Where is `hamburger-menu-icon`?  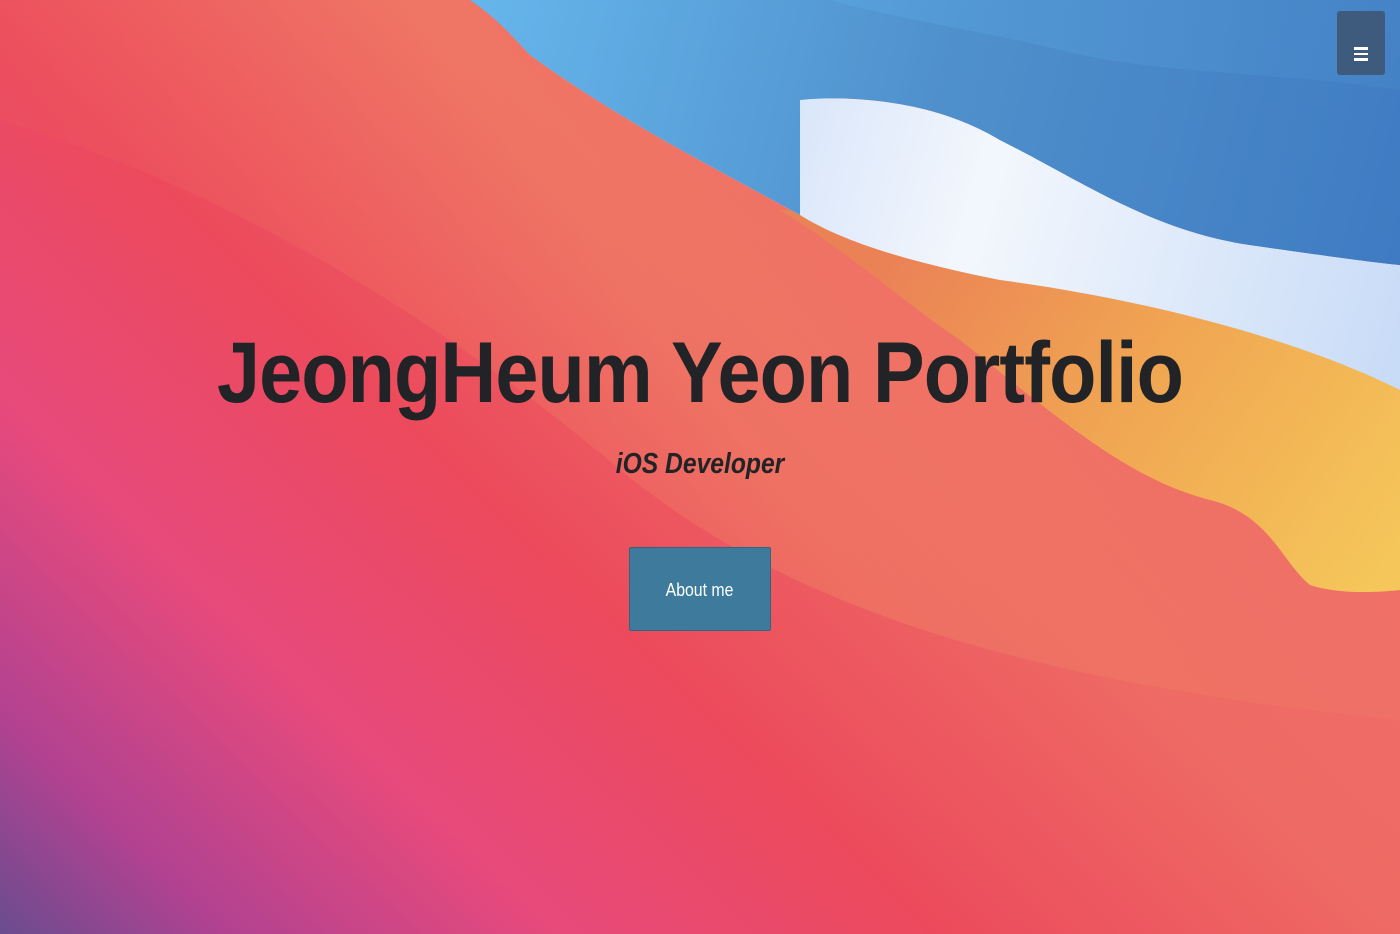 hamburger-menu-icon is located at coordinates (1361, 54).